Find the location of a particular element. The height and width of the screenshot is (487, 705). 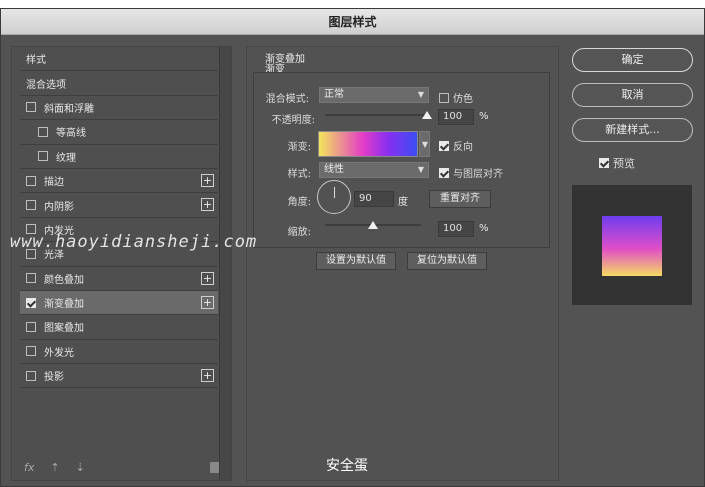

opacity-slider is located at coordinates (376, 115).